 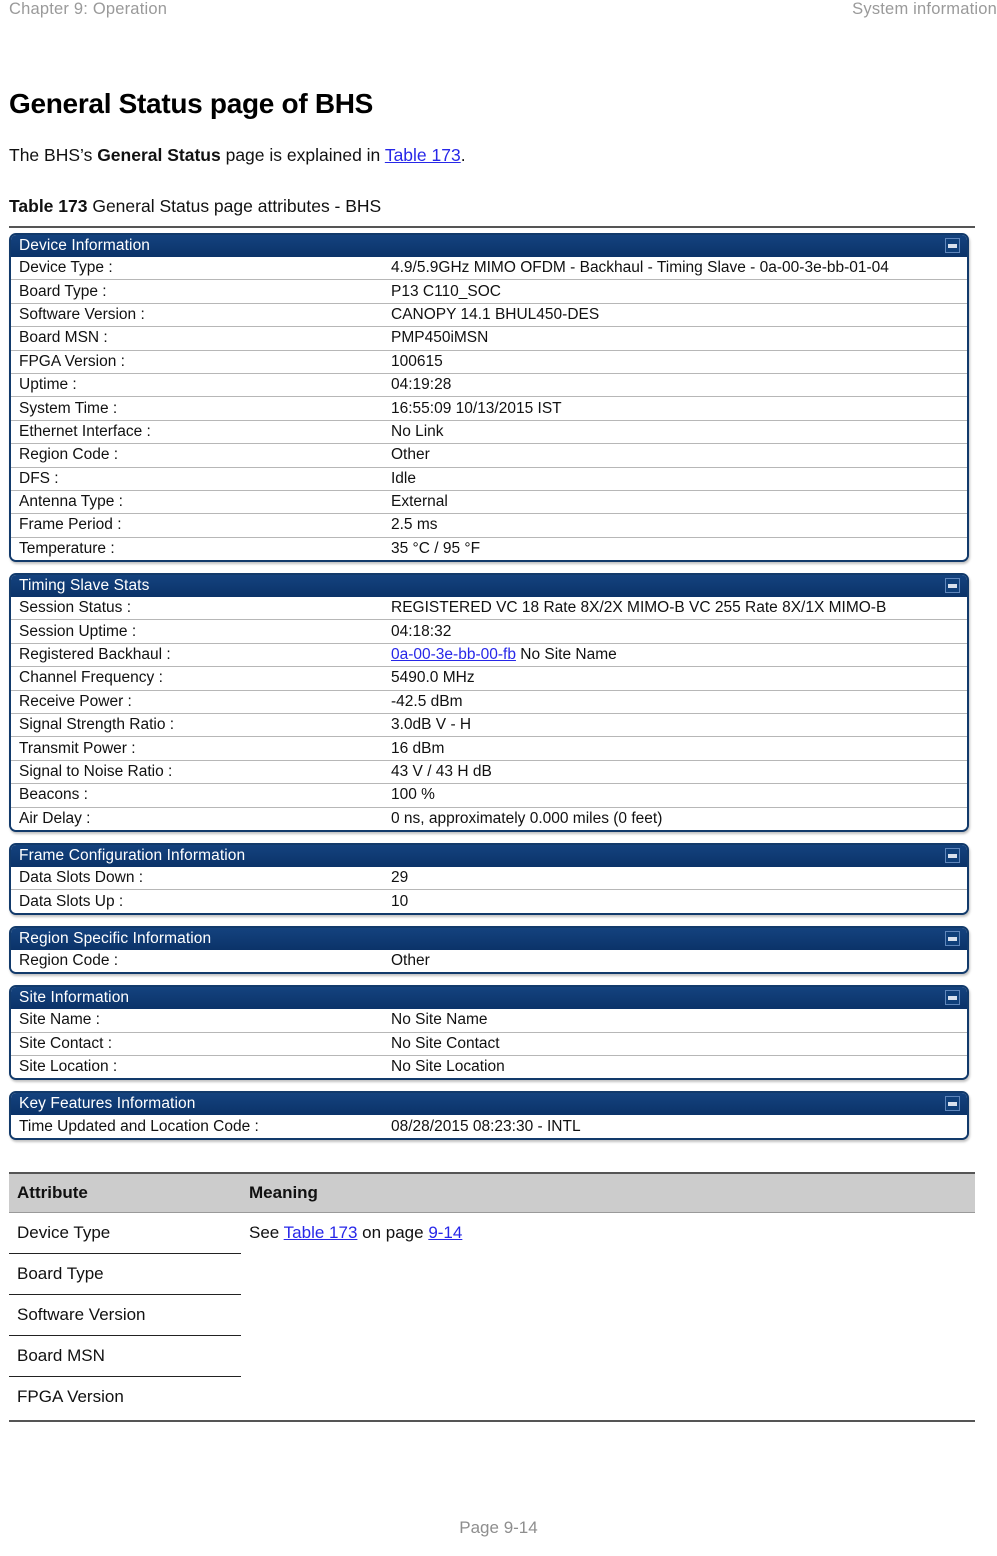 I want to click on row-value: Other, so click(x=410, y=455).